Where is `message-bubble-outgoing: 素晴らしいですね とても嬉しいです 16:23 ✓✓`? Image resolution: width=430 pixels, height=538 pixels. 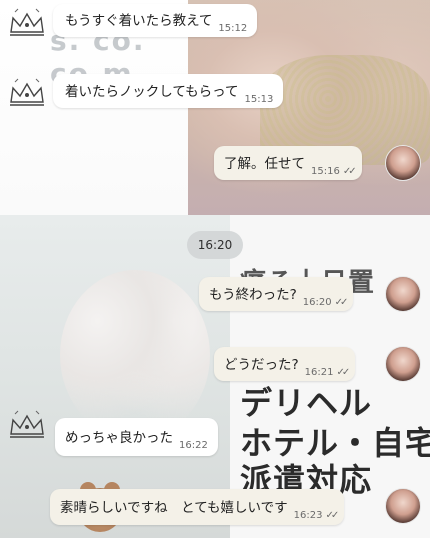
message-bubble-outgoing: 素晴らしいですね とても嬉しいです 16:23 ✓✓ is located at coordinates (197, 507).